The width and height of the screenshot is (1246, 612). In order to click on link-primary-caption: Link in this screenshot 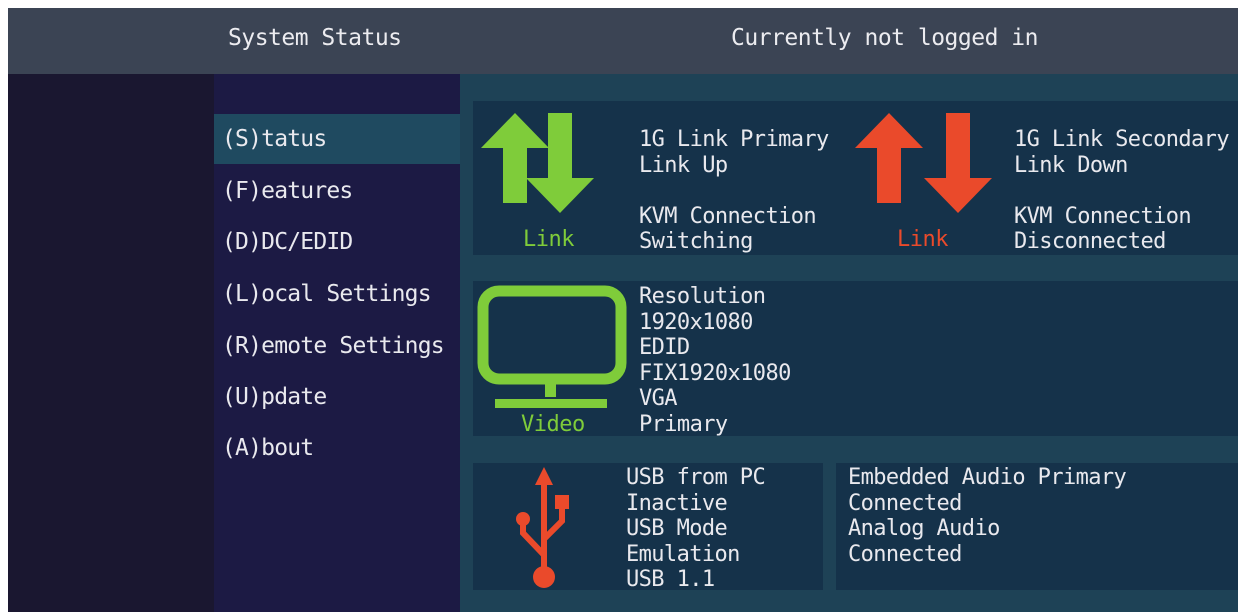, I will do `click(548, 239)`.